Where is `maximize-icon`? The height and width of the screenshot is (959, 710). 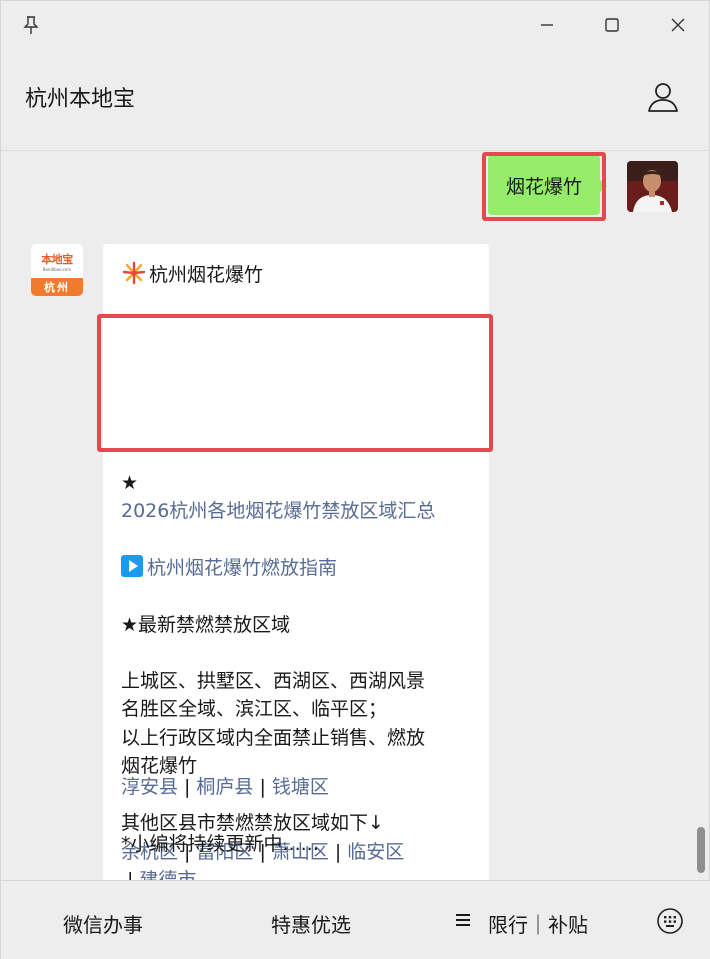
maximize-icon is located at coordinates (612, 25).